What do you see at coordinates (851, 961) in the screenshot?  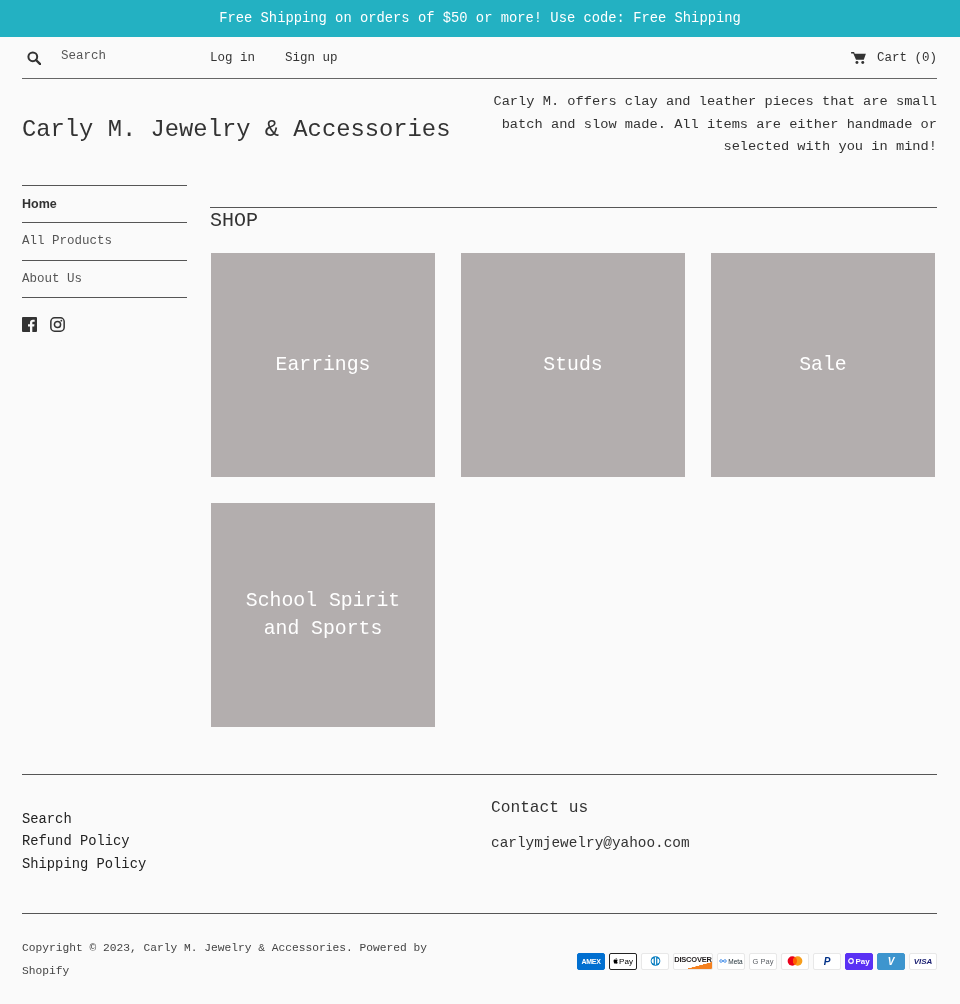 I see `ring-icon` at bounding box center [851, 961].